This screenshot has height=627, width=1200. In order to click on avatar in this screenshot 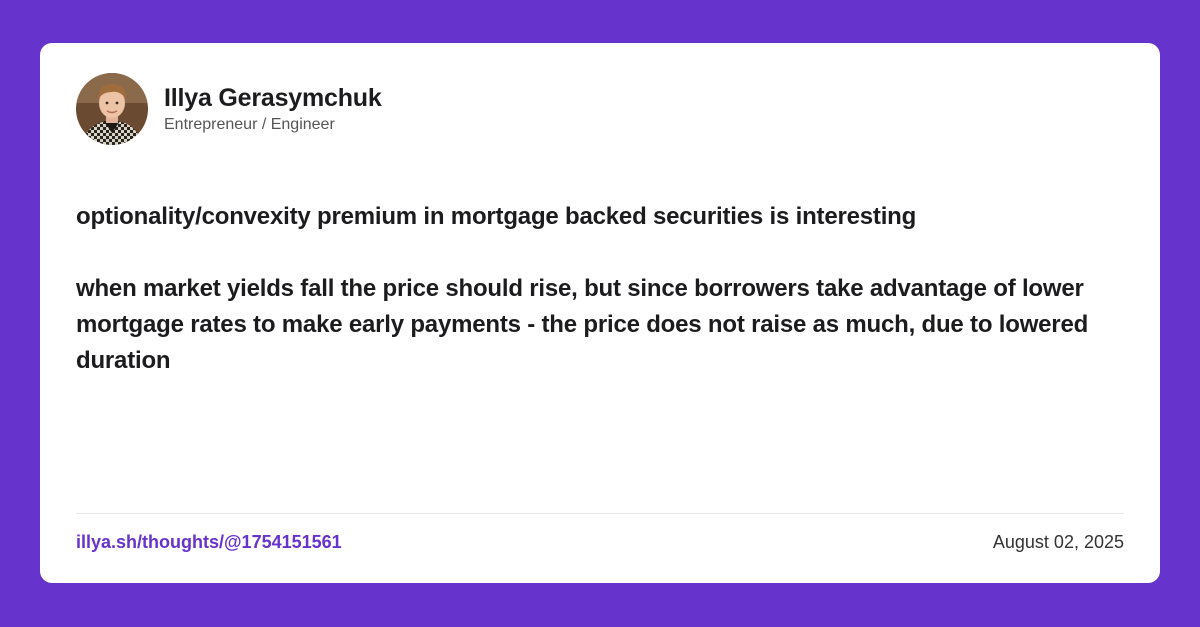, I will do `click(112, 109)`.